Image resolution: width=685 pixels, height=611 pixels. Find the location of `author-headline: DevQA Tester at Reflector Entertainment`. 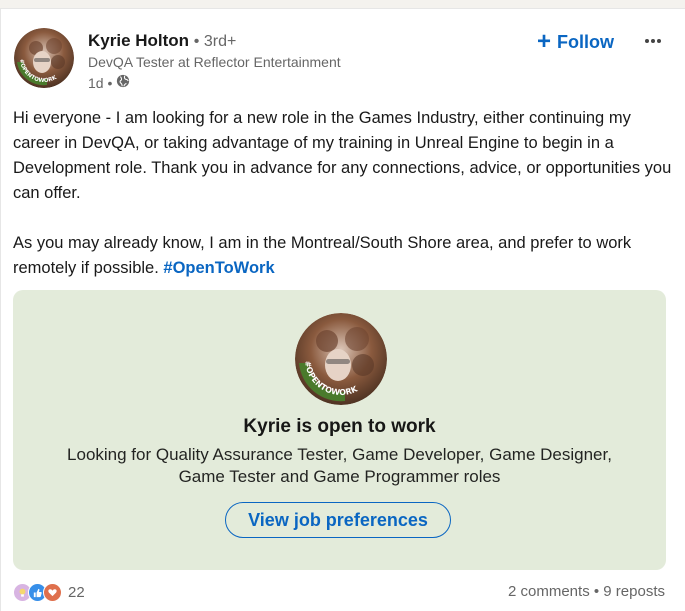

author-headline: DevQA Tester at Reflector Entertainment is located at coordinates (214, 62).